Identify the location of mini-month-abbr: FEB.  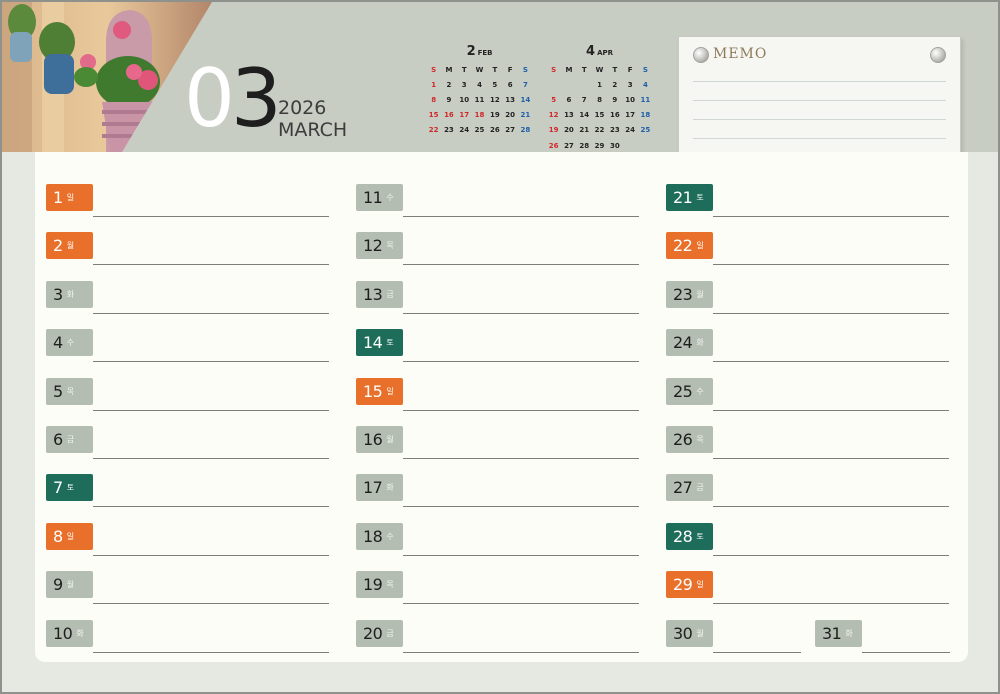
(485, 53).